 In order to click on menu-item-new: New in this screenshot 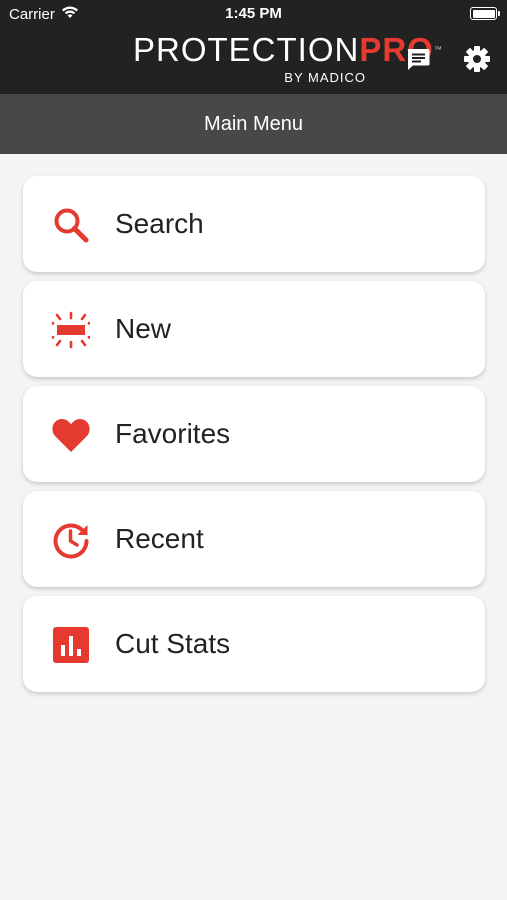, I will do `click(254, 329)`.